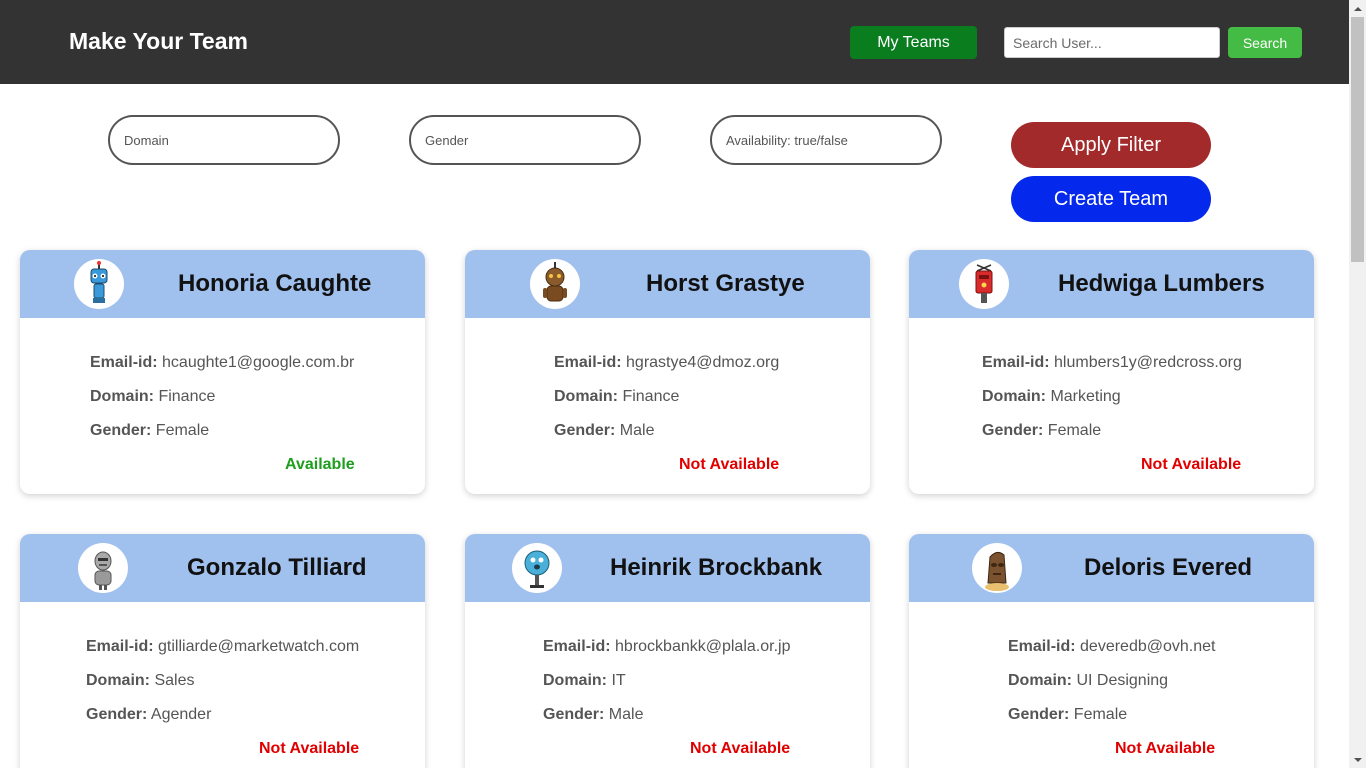 The height and width of the screenshot is (768, 1366). What do you see at coordinates (703, 646) in the screenshot?
I see `email-value: hbrockbankk@plala.or.jp` at bounding box center [703, 646].